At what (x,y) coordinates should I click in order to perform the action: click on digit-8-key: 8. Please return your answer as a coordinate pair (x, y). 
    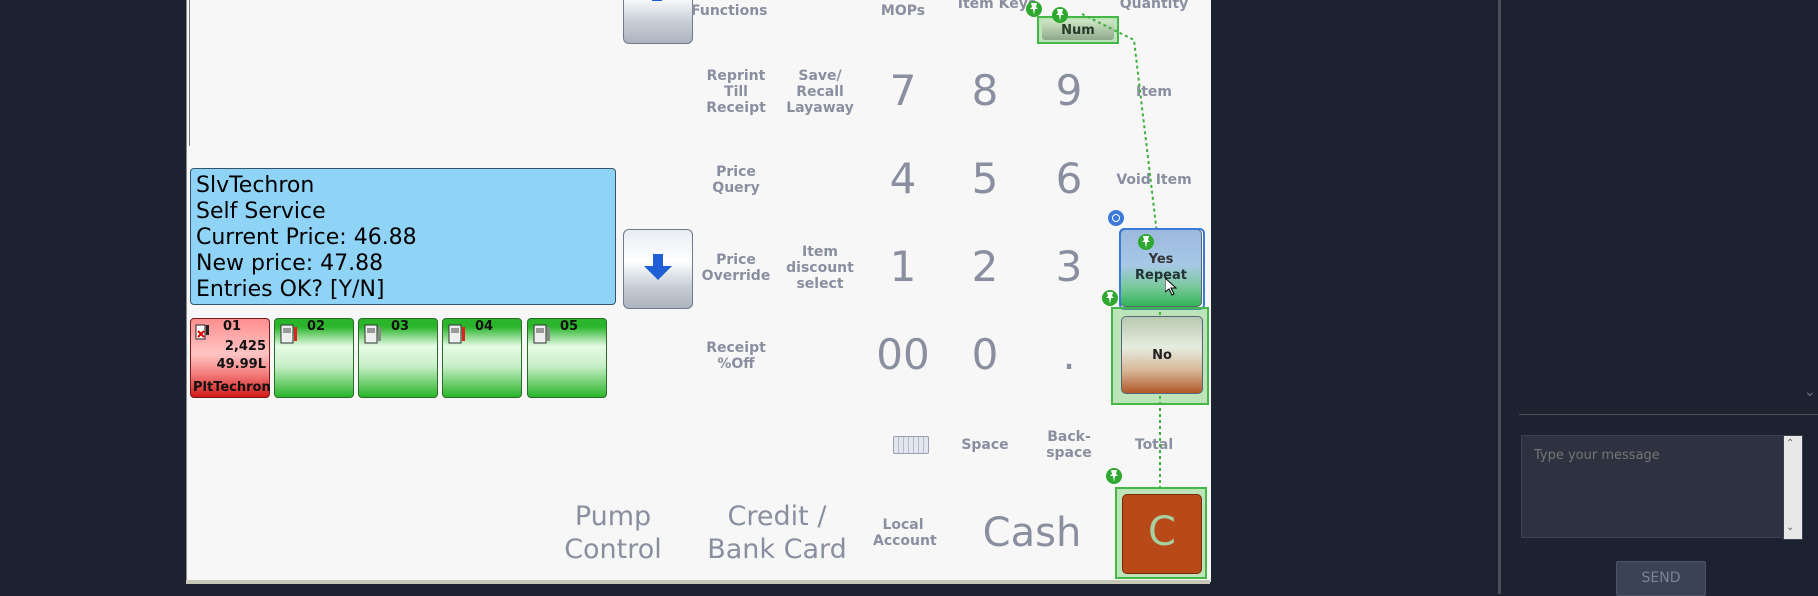
    Looking at the image, I should click on (985, 90).